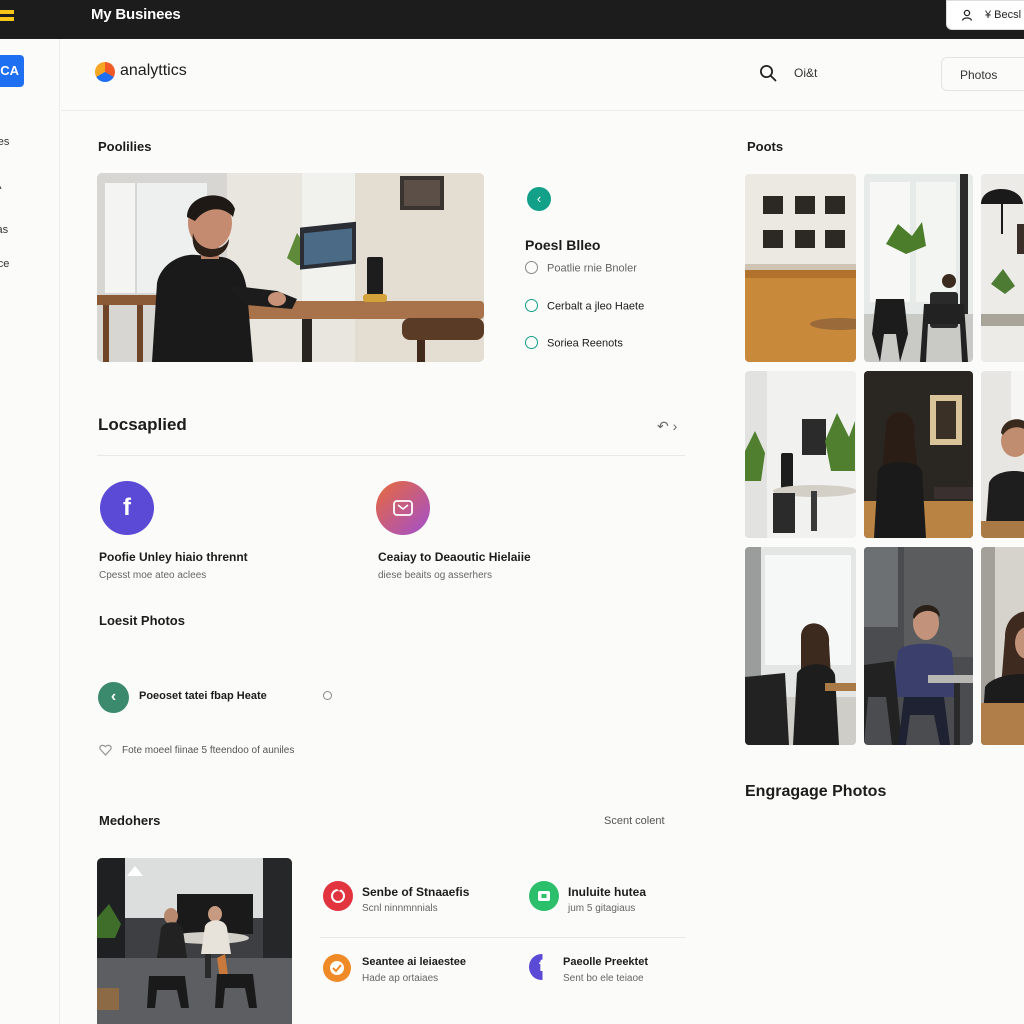  What do you see at coordinates (4, 142) in the screenshot?
I see `sidebar-item: ures` at bounding box center [4, 142].